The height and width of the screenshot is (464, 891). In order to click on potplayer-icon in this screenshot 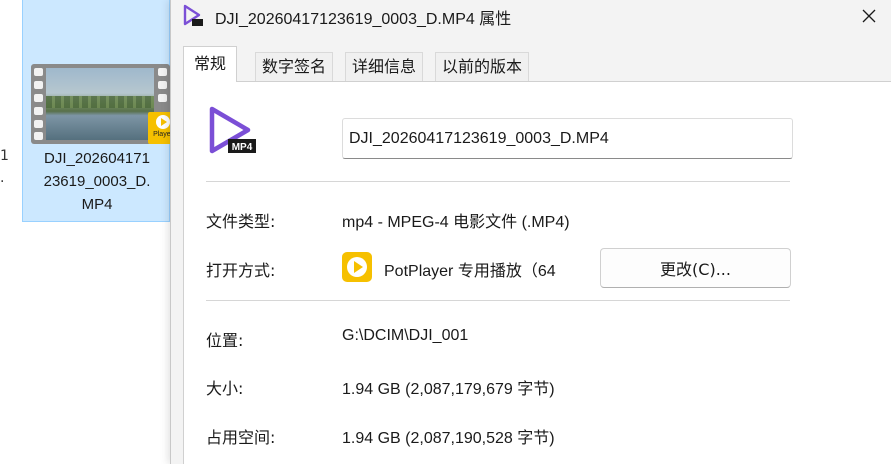, I will do `click(357, 267)`.